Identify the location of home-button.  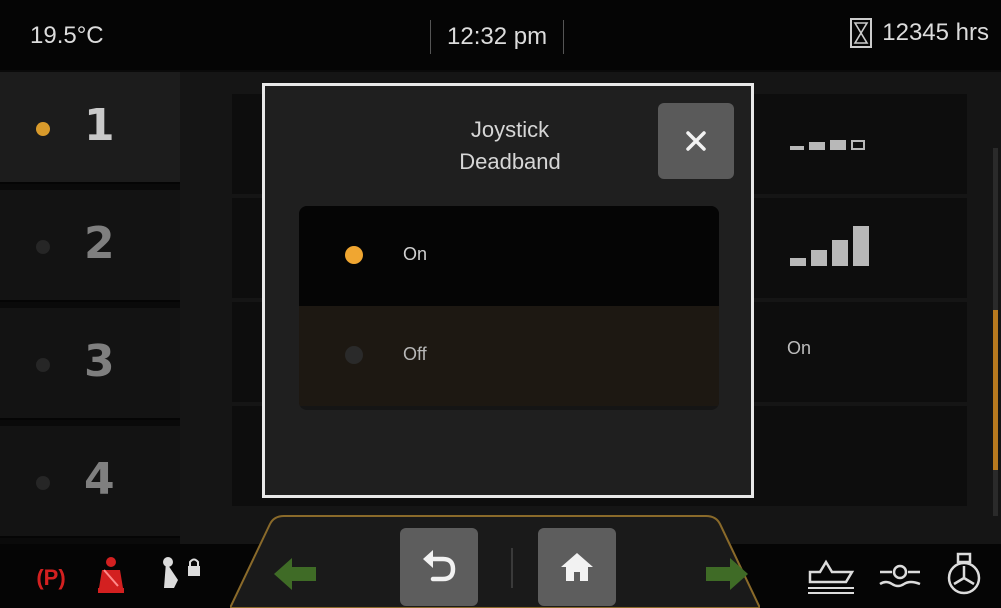
(577, 567).